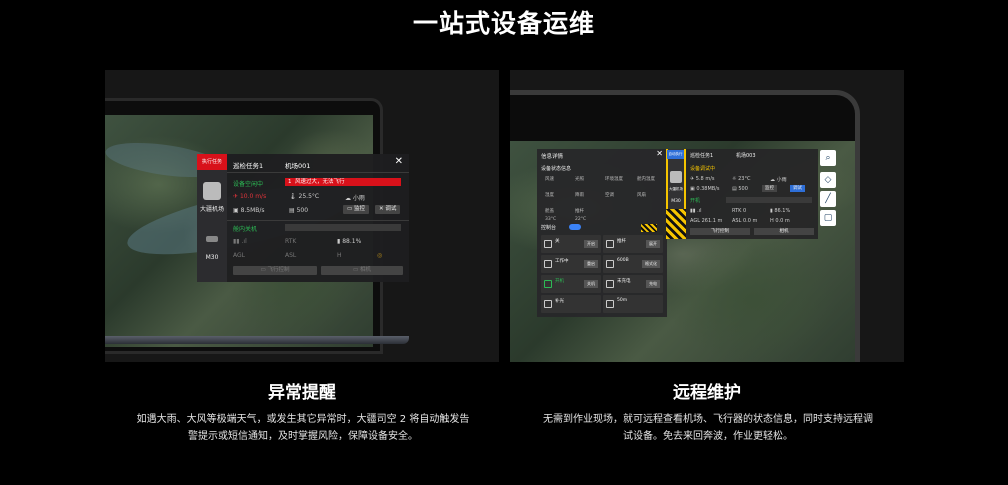 The height and width of the screenshot is (485, 1008). I want to click on area-icon: ▢, so click(828, 218).